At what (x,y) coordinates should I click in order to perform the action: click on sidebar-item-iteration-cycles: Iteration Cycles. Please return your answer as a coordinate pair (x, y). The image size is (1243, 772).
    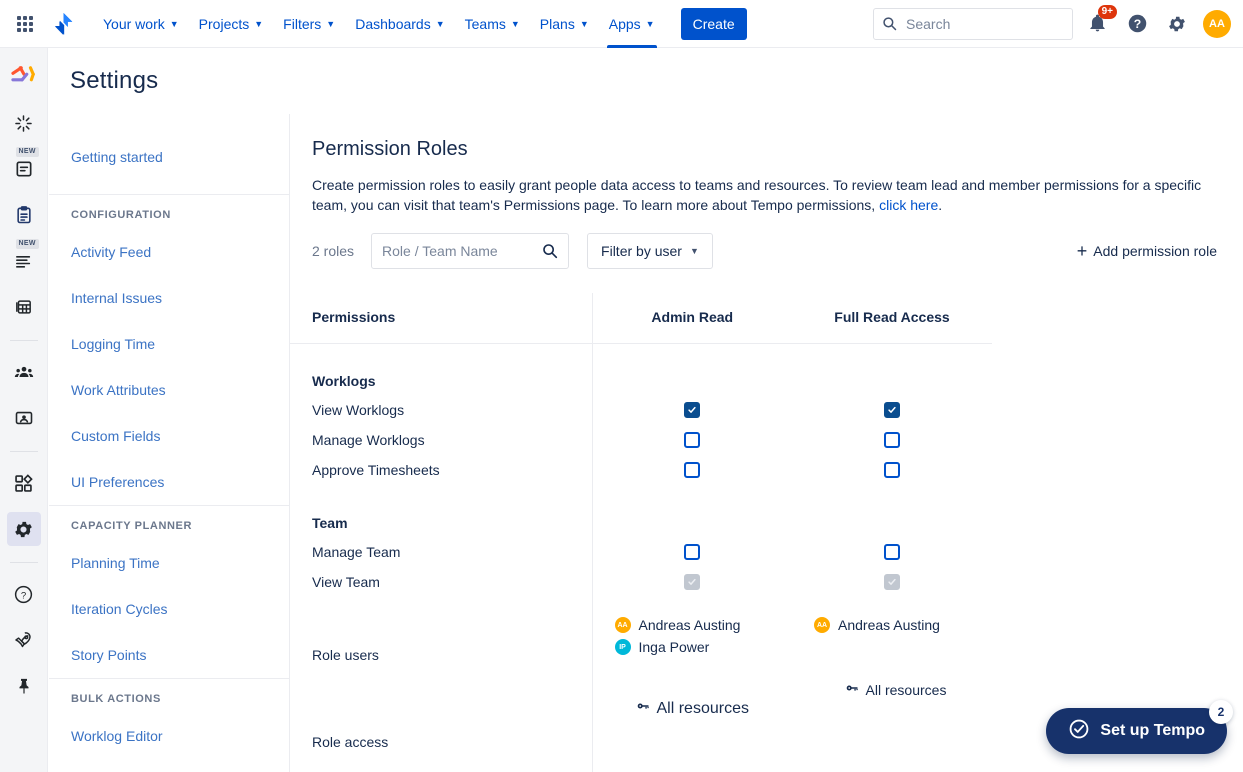
    Looking at the image, I should click on (169, 609).